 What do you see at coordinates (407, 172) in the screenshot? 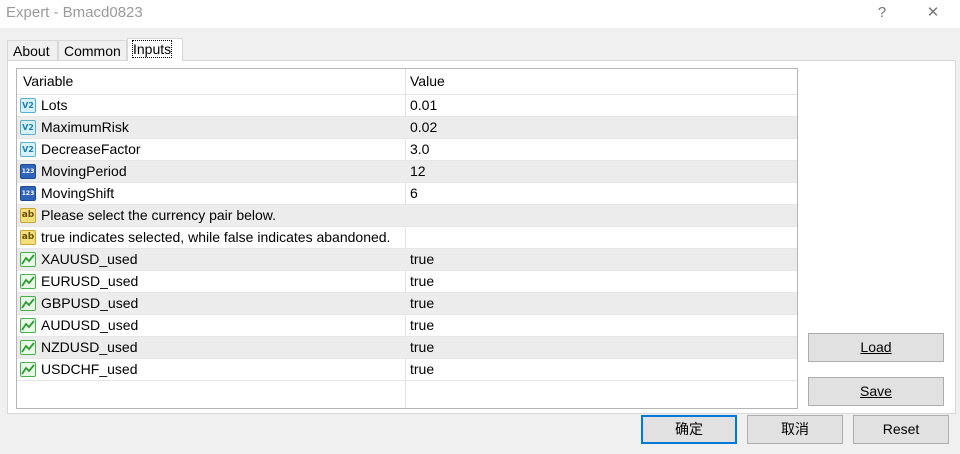
I see `table-row: 123 MovingPeriod 12` at bounding box center [407, 172].